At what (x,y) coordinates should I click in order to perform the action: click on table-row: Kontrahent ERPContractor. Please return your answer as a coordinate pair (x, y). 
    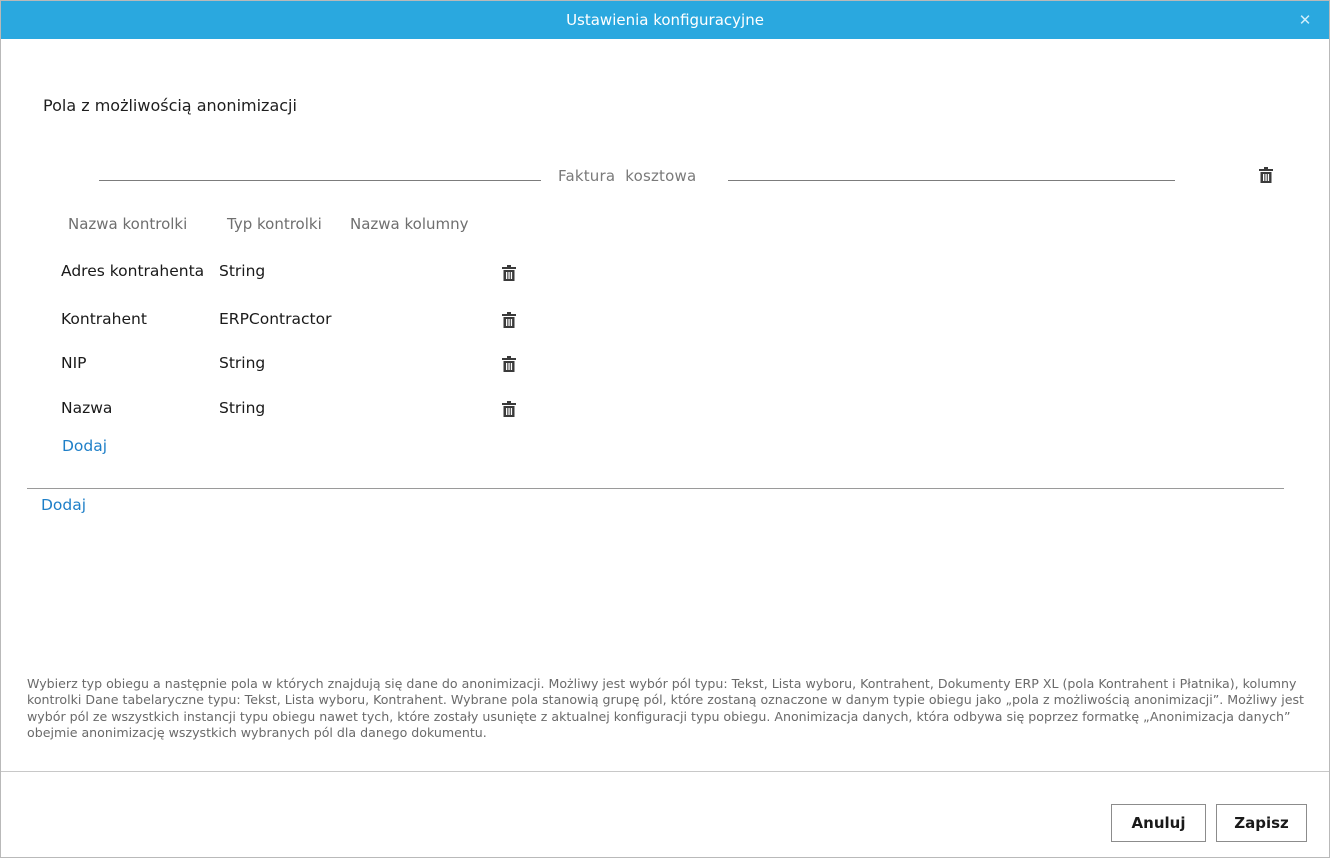
    Looking at the image, I should click on (351, 322).